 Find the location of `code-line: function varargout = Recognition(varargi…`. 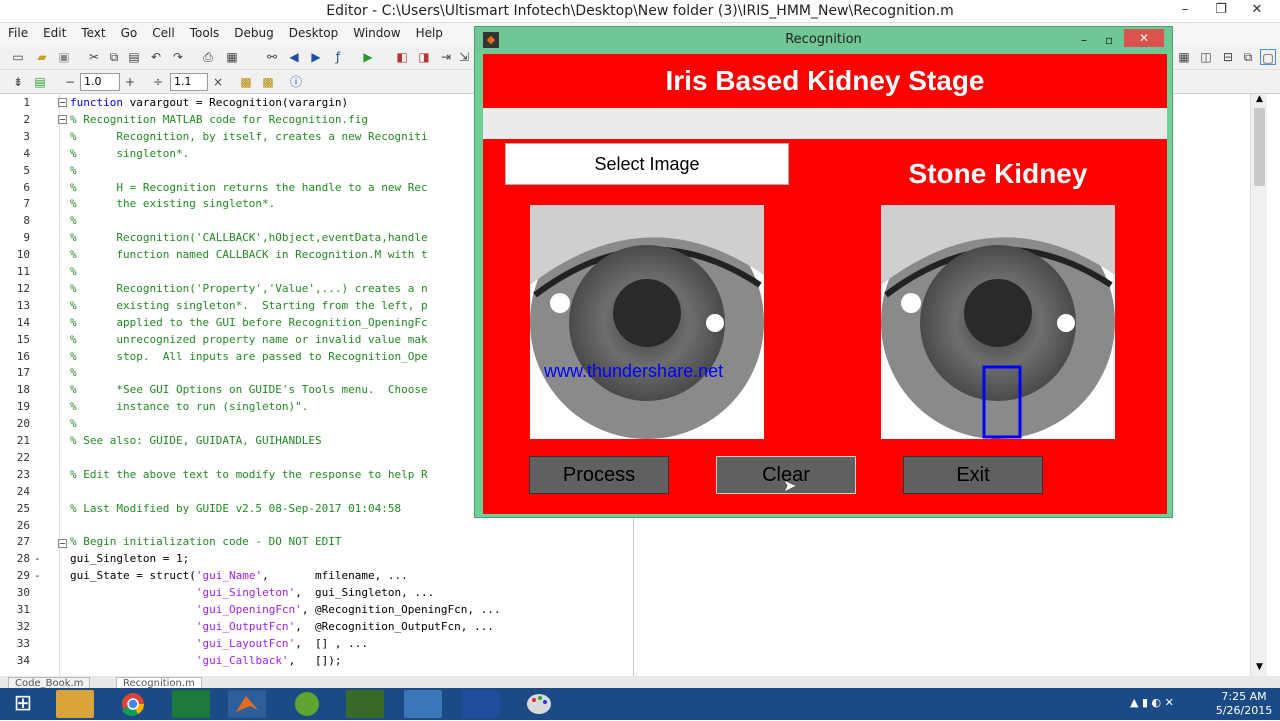

code-line: function varargout = Recognition(varargi… is located at coordinates (209, 102).